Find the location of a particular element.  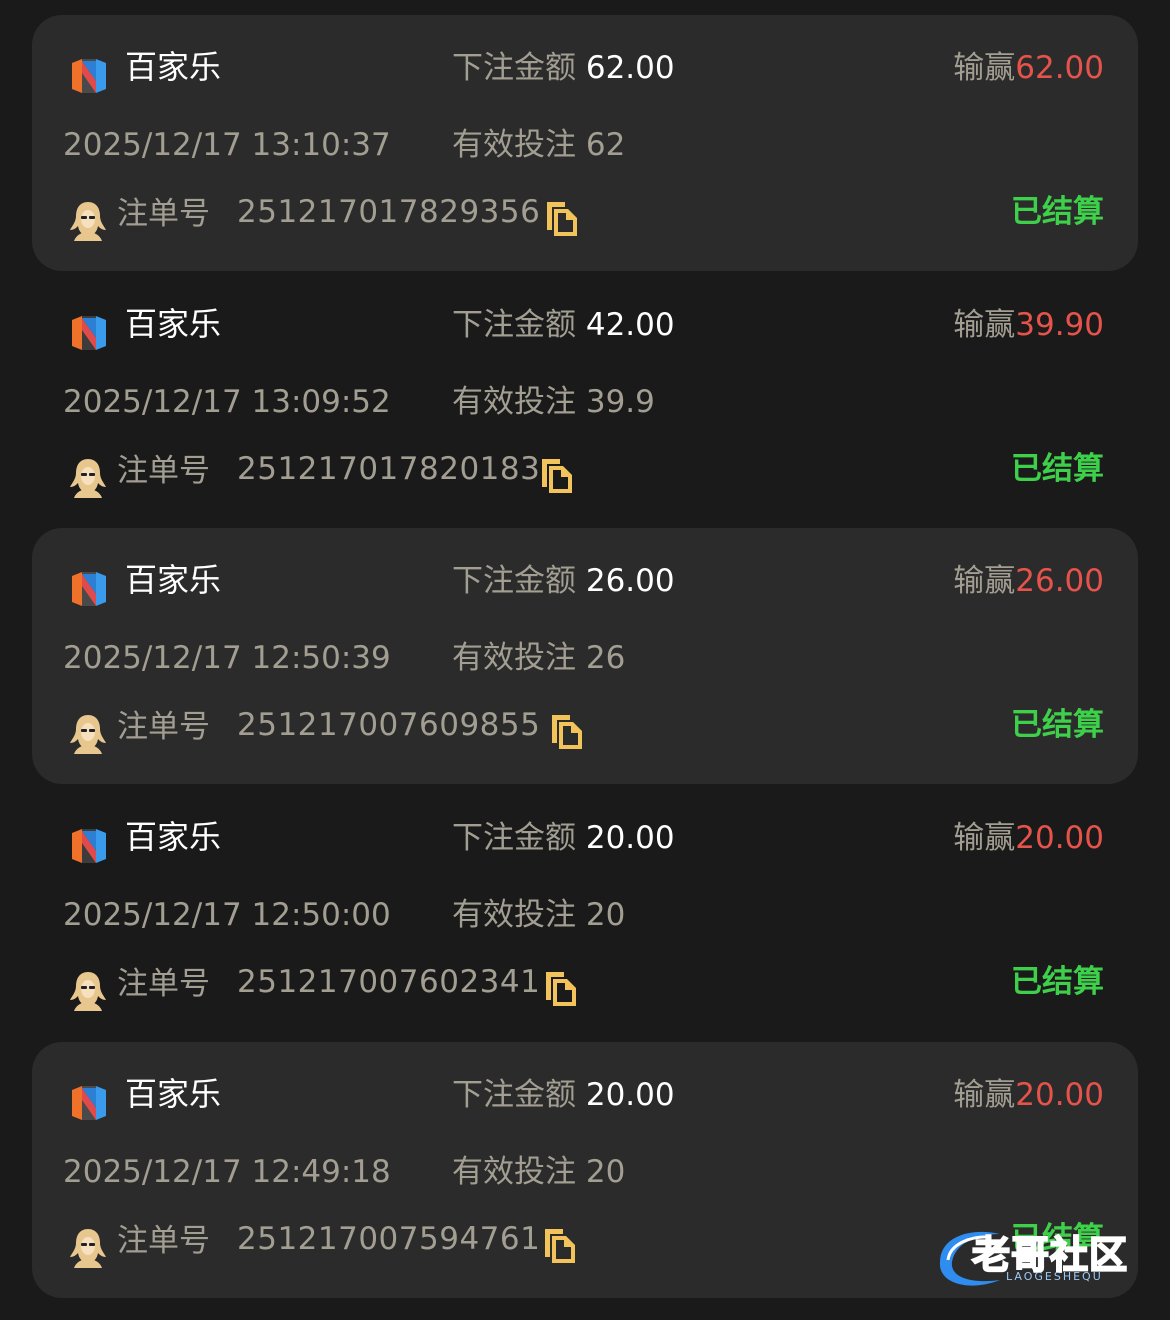

order-no-value: 251217007594761 is located at coordinates (389, 1239).